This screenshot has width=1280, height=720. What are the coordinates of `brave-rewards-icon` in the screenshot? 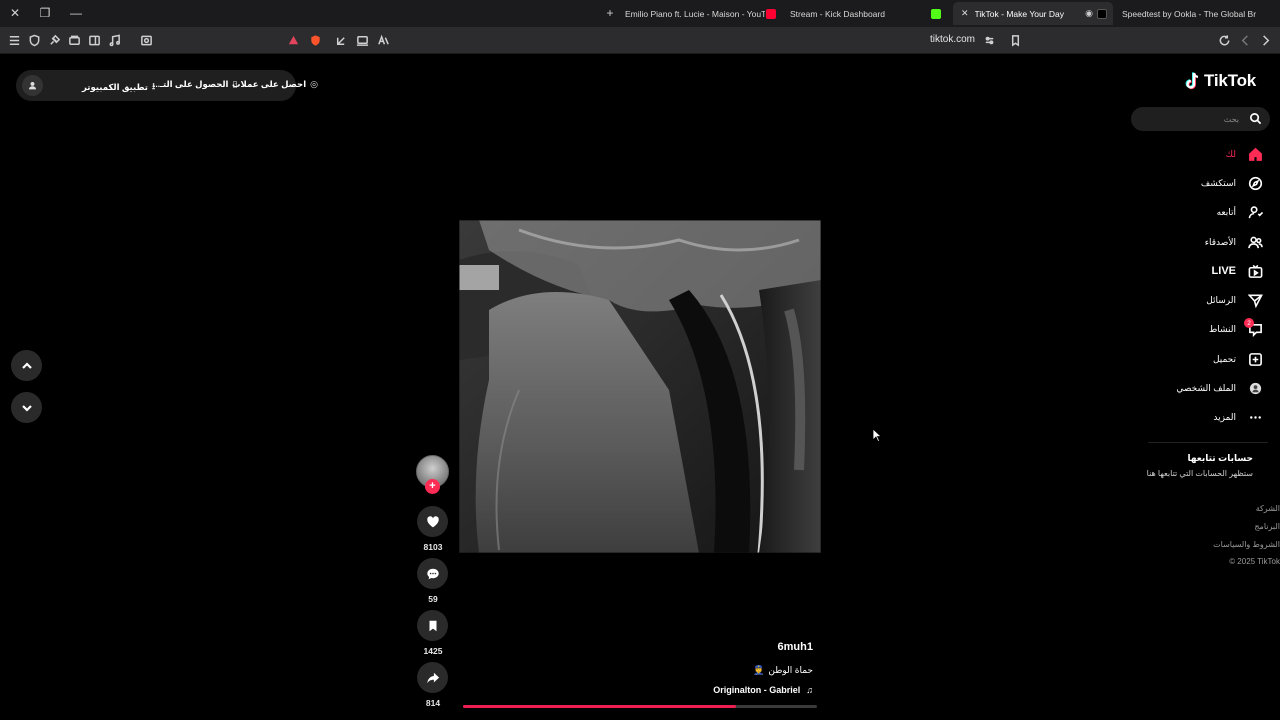 It's located at (293, 40).